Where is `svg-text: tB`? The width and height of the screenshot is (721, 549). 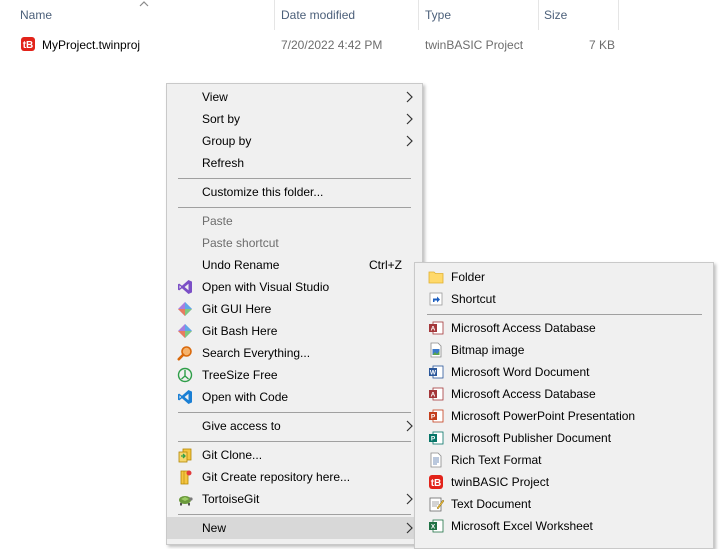
svg-text: tB is located at coordinates (436, 483).